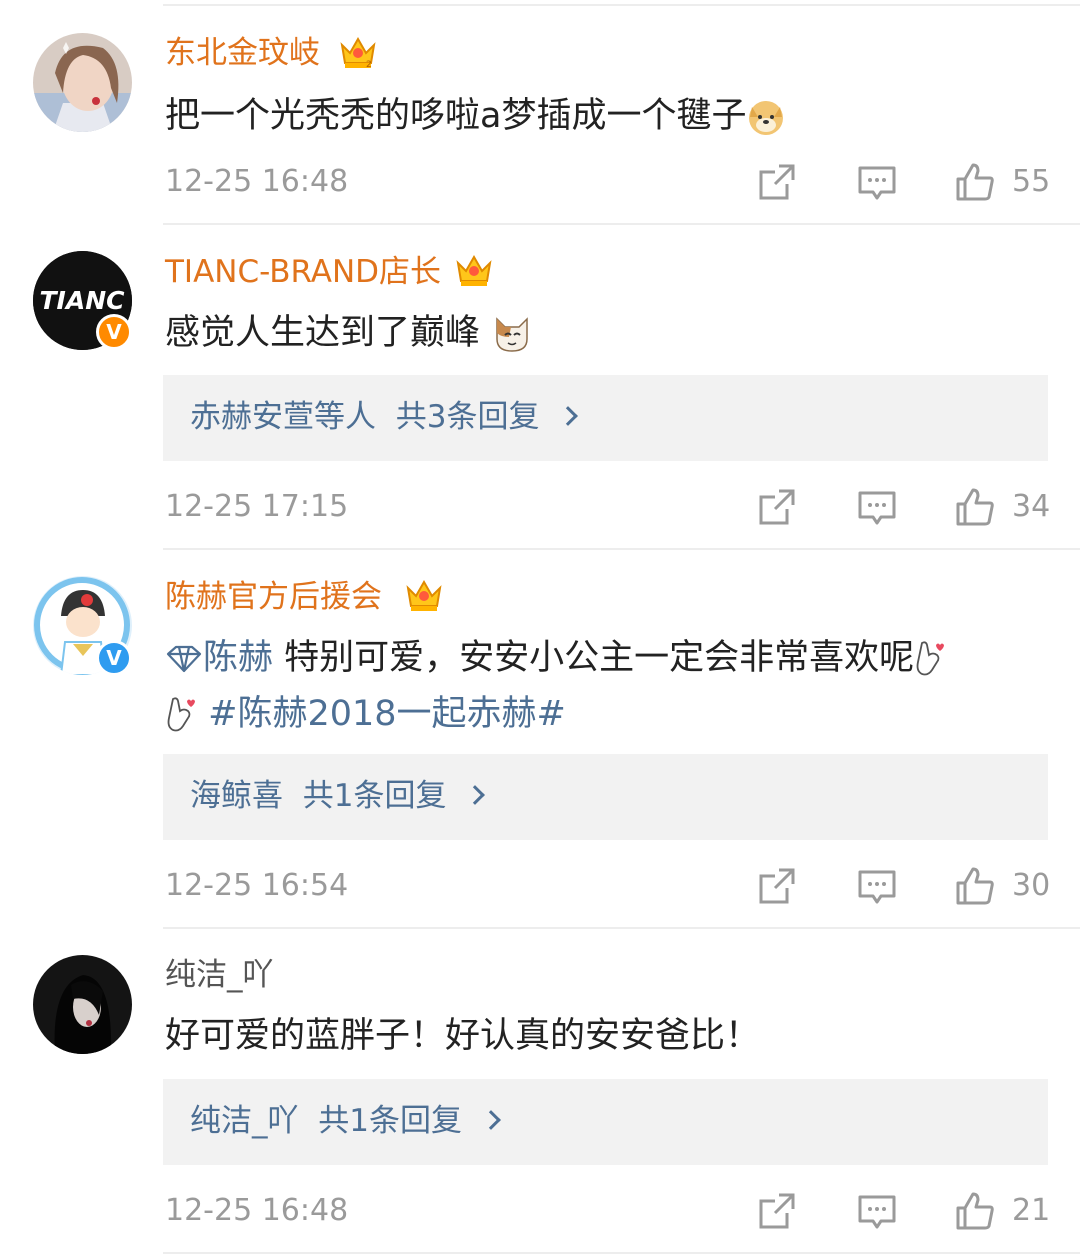 Image resolution: width=1080 pixels, height=1258 pixels. I want to click on like-icon, so click(975, 1211).